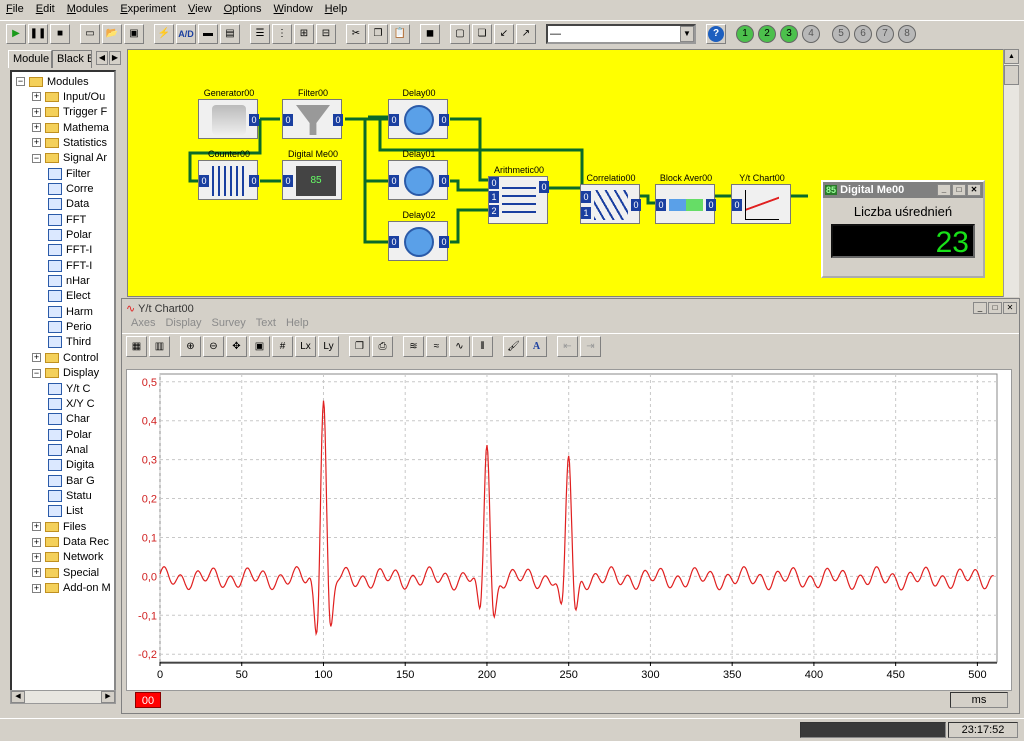  Describe the element at coordinates (69, 142) in the screenshot. I see `tree-item: + Statistics` at that location.